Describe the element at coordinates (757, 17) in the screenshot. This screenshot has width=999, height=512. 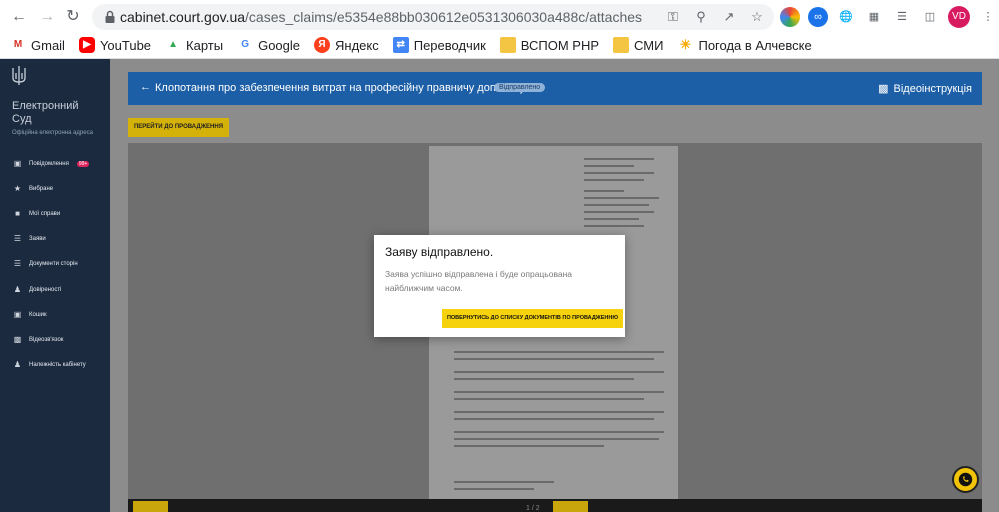
I see `bookmark-star-icon: ☆` at that location.